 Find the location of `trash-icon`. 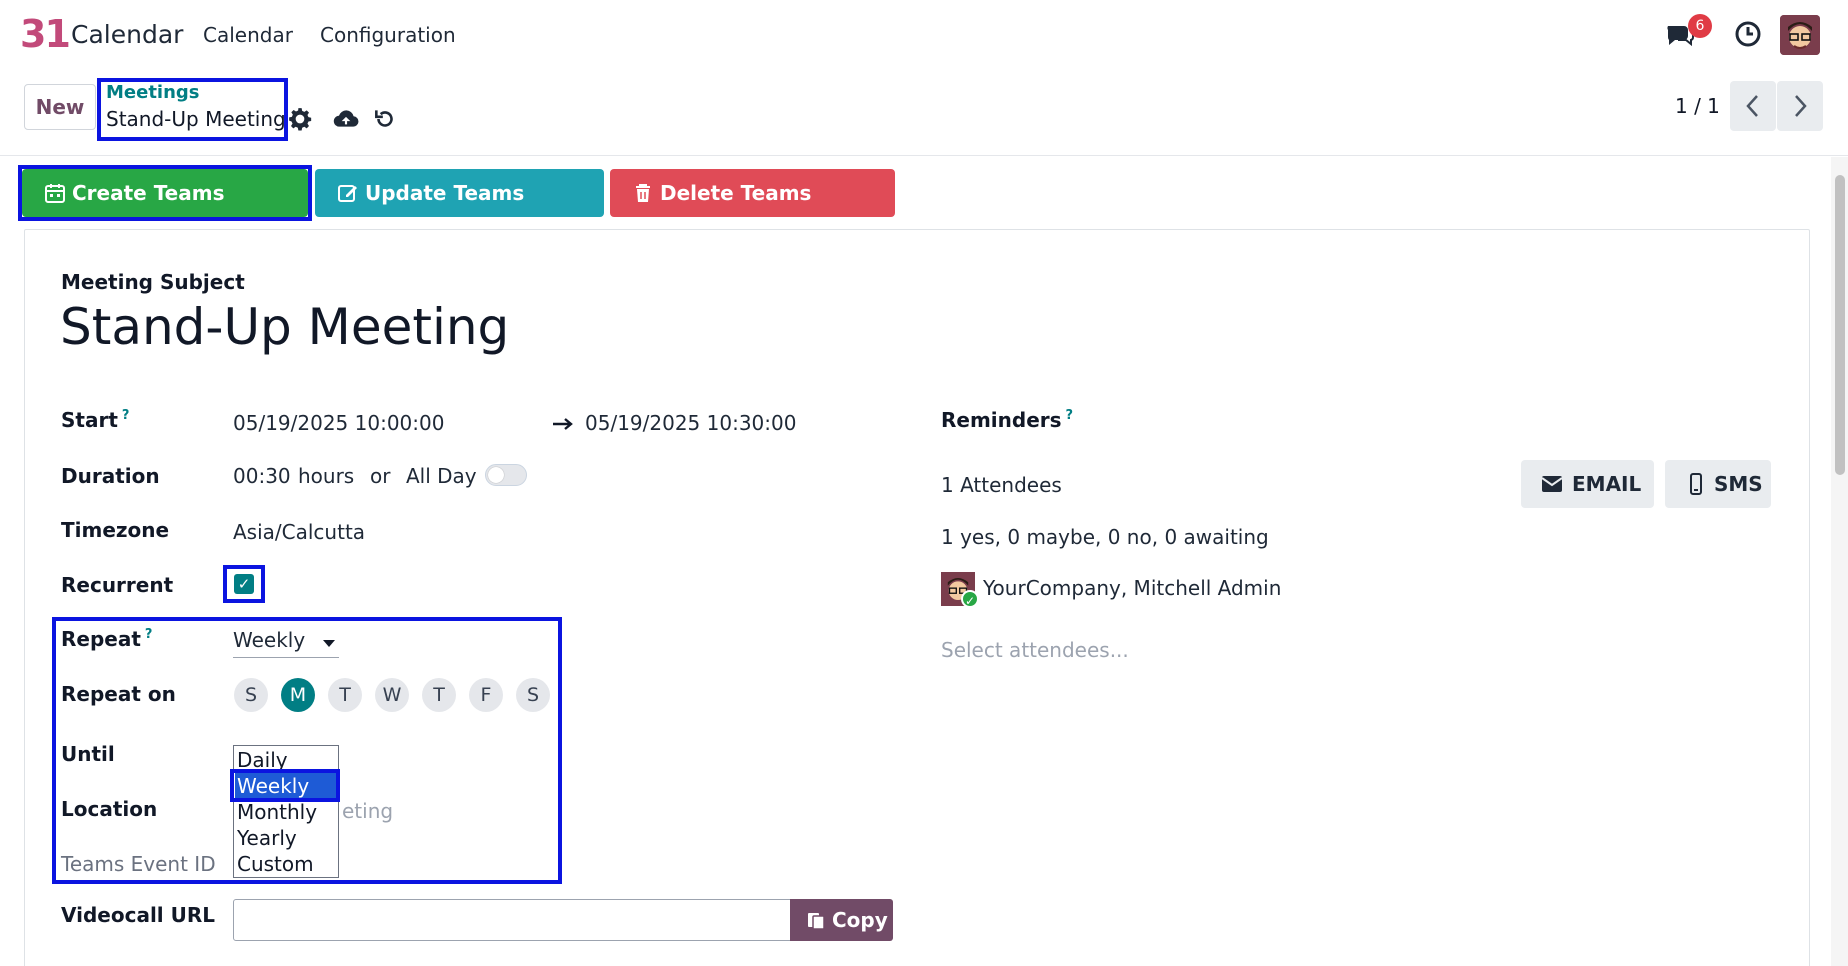

trash-icon is located at coordinates (643, 193).